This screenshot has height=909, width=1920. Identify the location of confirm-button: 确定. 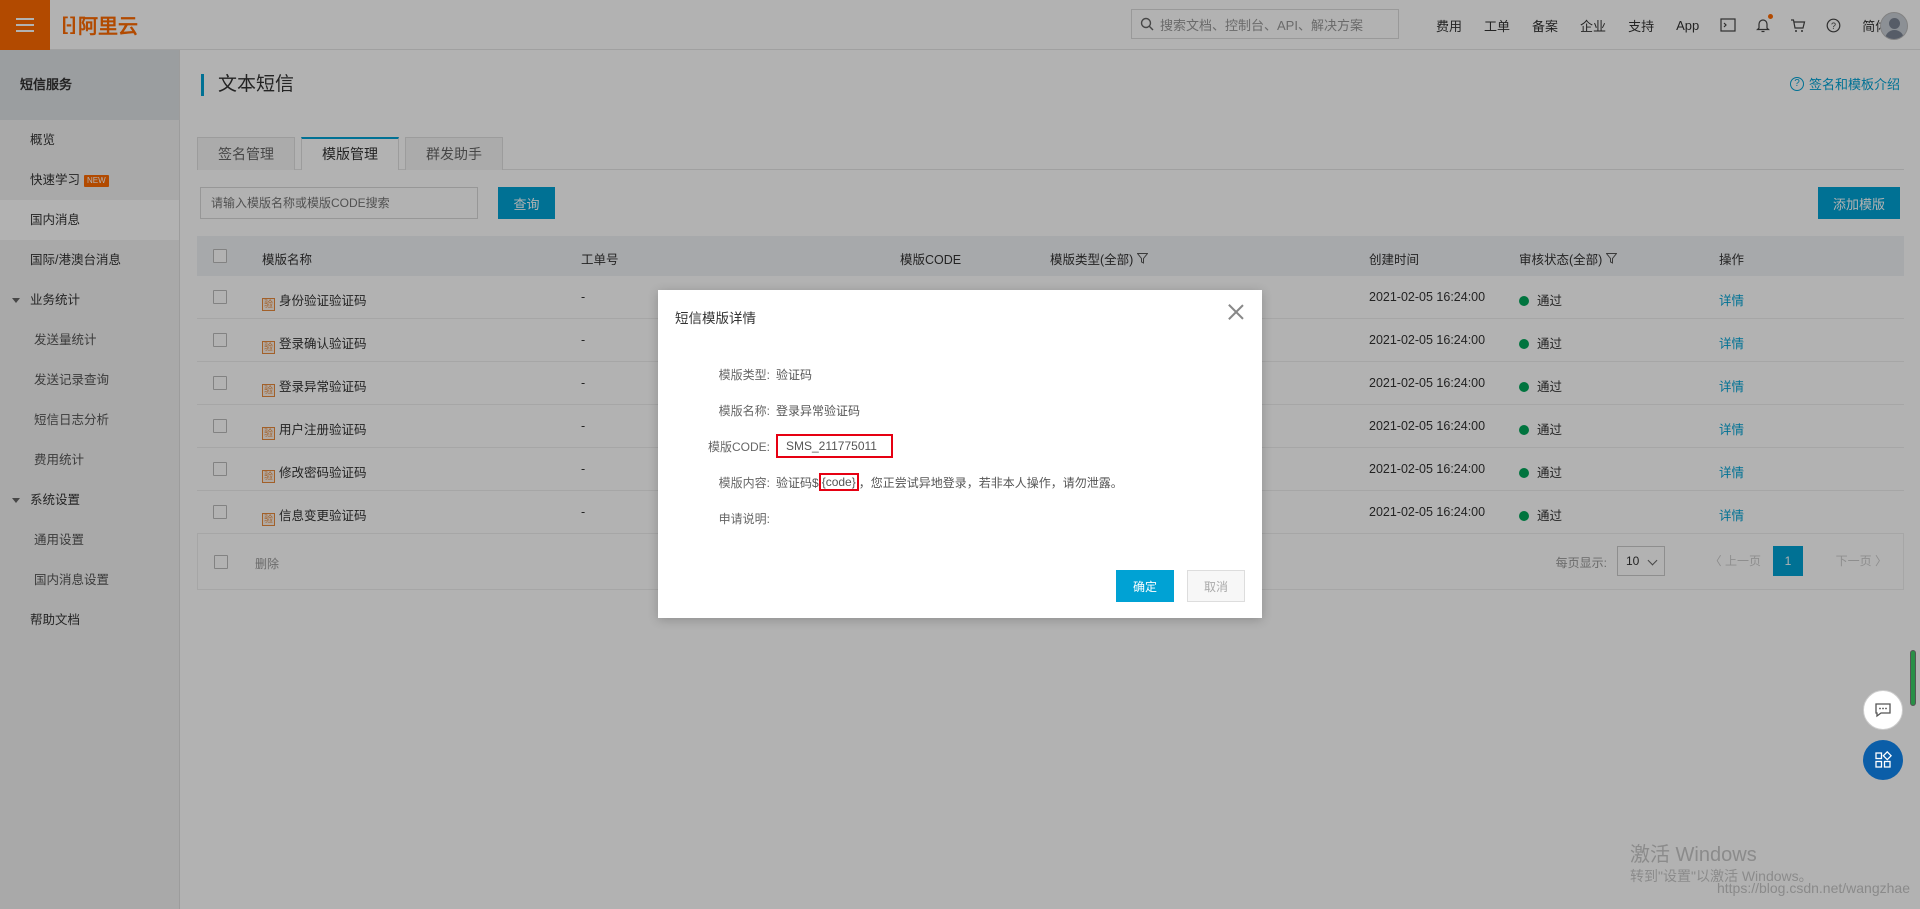
(1145, 586).